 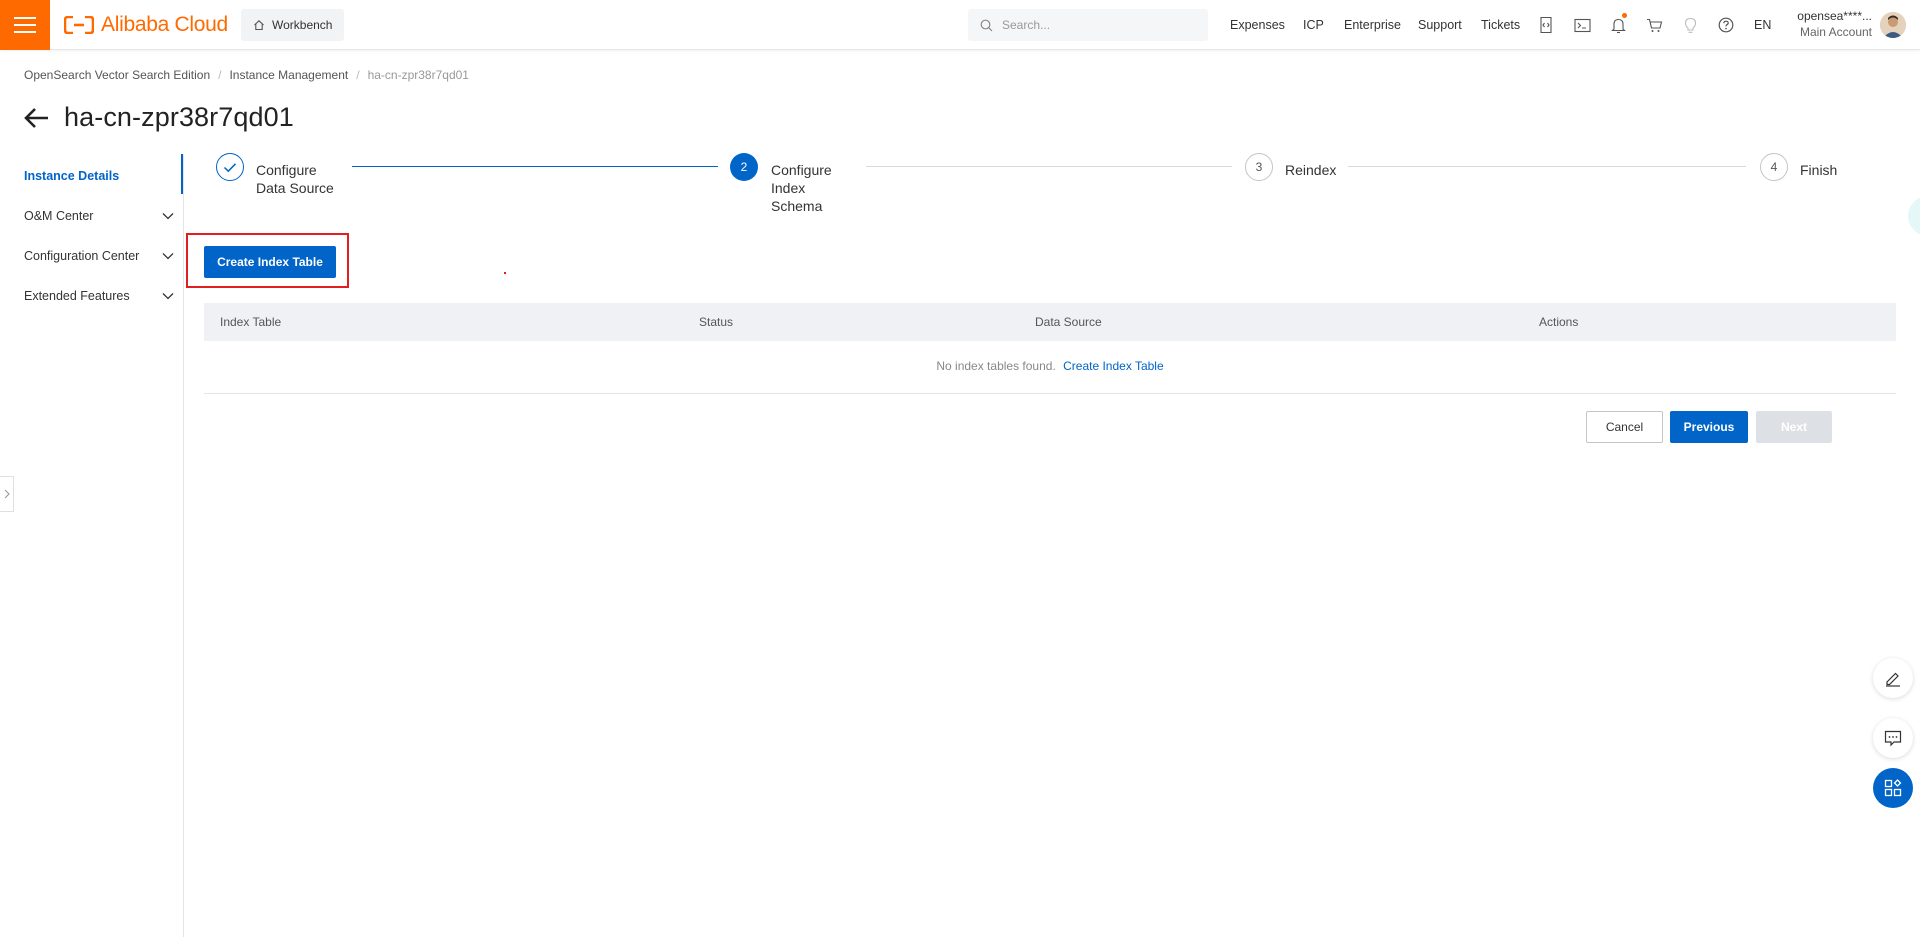 What do you see at coordinates (164, 24) in the screenshot?
I see `logo-text: Alibaba Cloud` at bounding box center [164, 24].